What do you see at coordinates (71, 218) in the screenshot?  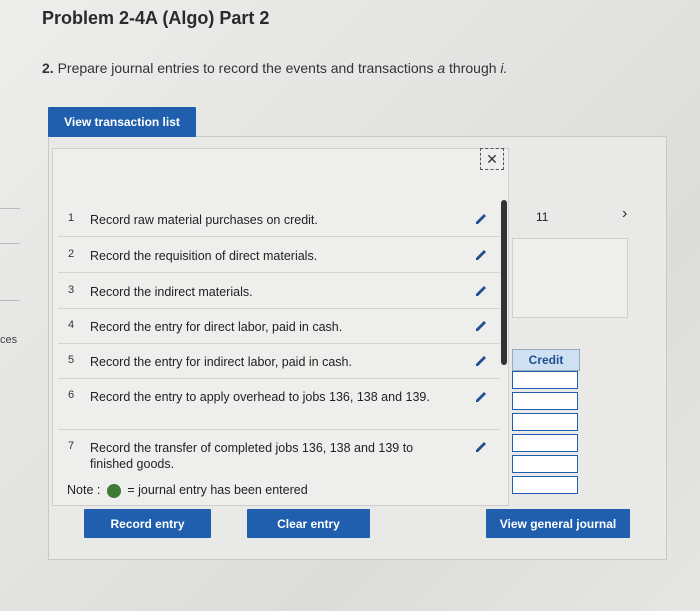 I see `row-number: 1` at bounding box center [71, 218].